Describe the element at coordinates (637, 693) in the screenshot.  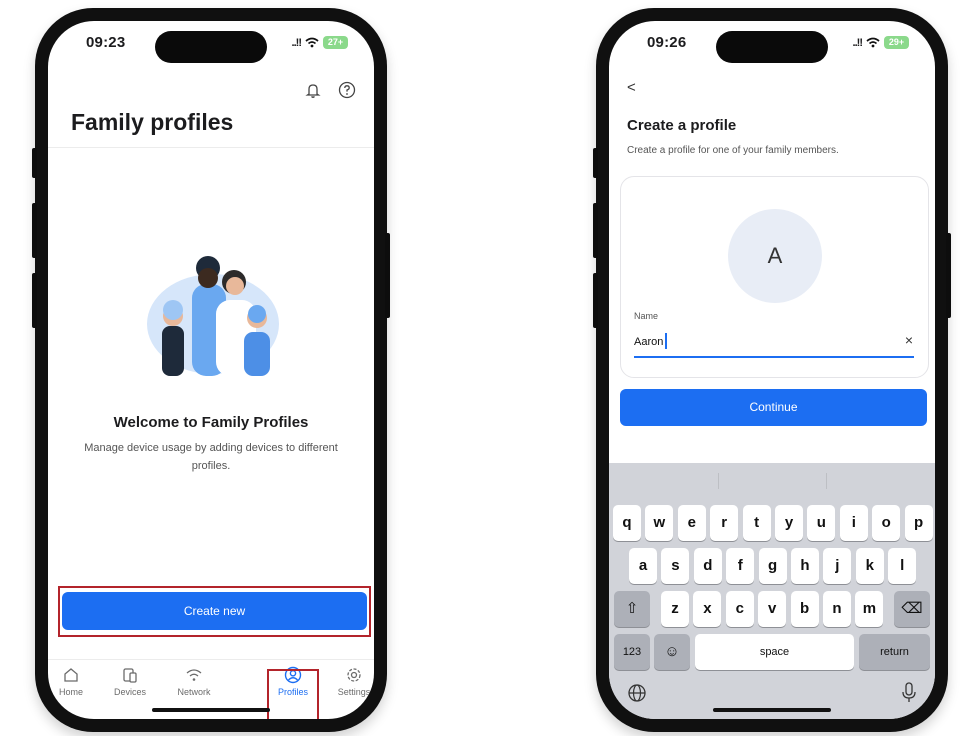
I see `globe-icon` at that location.